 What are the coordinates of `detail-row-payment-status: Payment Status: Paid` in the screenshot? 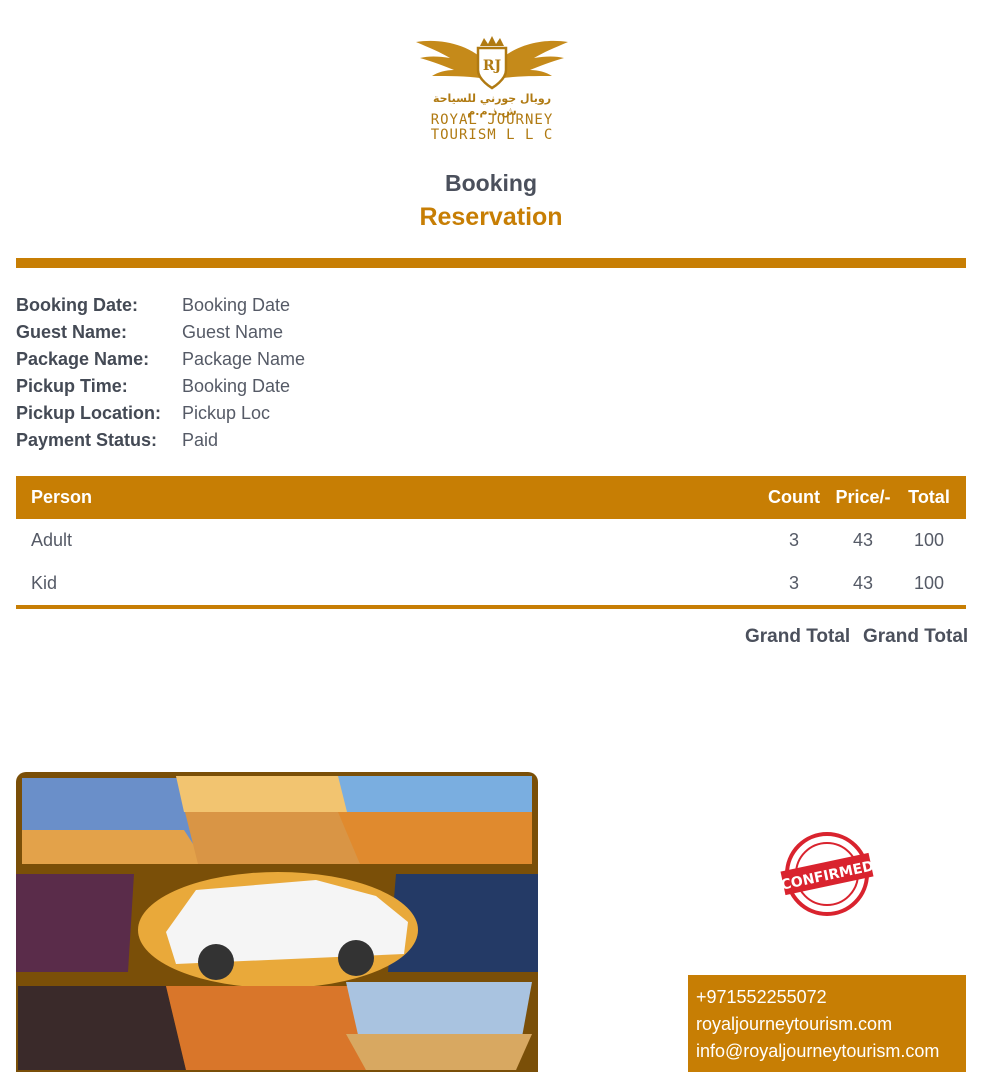 It's located at (160, 440).